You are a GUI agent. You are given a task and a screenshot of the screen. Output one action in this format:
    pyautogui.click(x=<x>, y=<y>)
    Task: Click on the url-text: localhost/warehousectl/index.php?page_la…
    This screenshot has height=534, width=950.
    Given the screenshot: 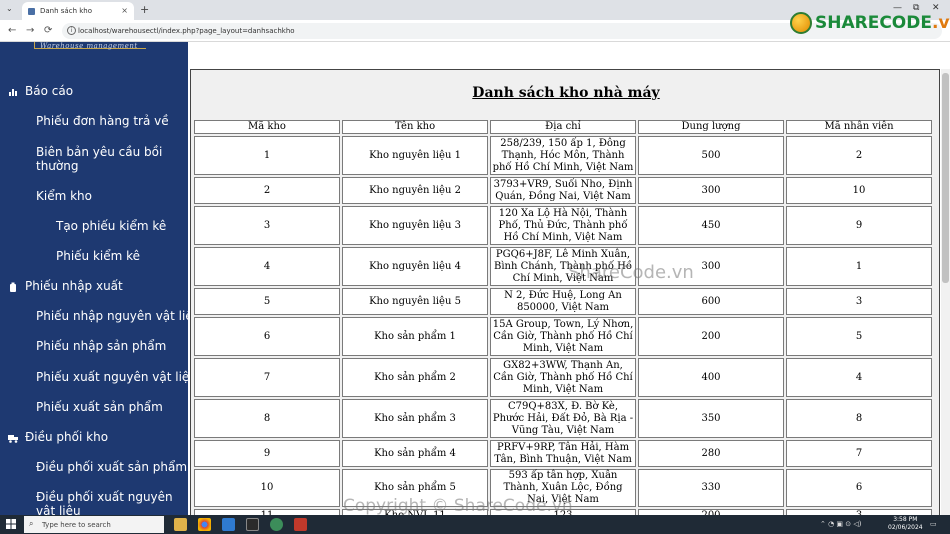 What is the action you would take?
    pyautogui.click(x=186, y=31)
    